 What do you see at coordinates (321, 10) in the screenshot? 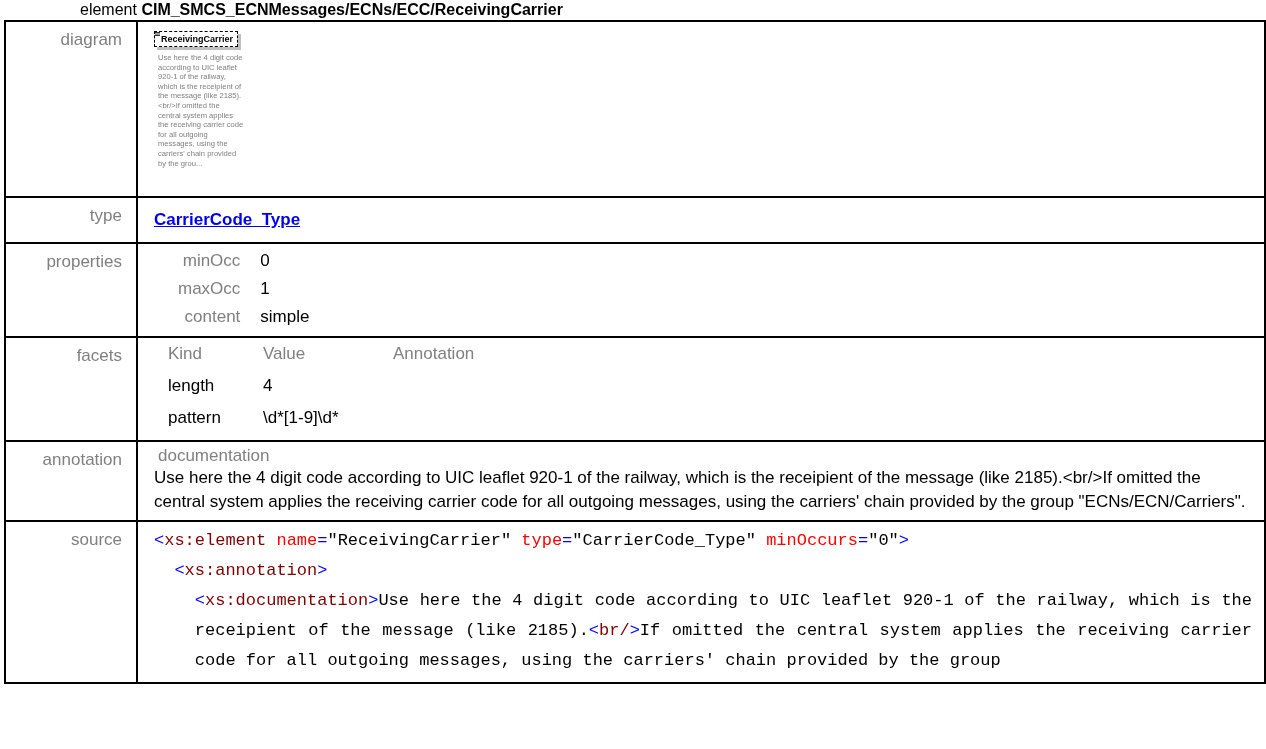
I see `page-heading: element CIM_SMCS_ECNMessages/ECNs/ECC/ReceivingCarrier` at bounding box center [321, 10].